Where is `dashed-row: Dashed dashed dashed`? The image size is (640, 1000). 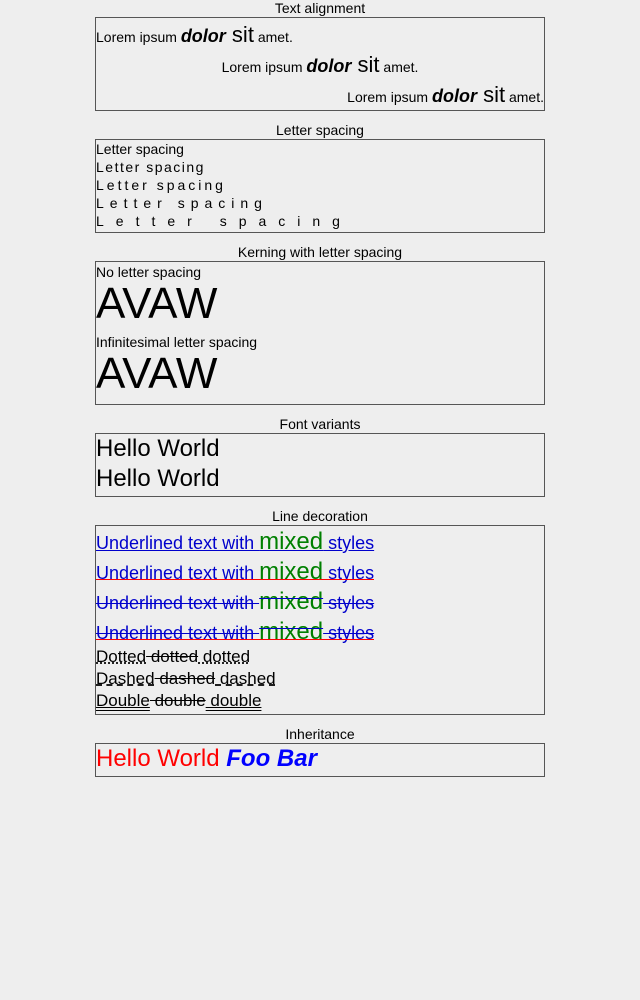 dashed-row: Dashed dashed dashed is located at coordinates (320, 679).